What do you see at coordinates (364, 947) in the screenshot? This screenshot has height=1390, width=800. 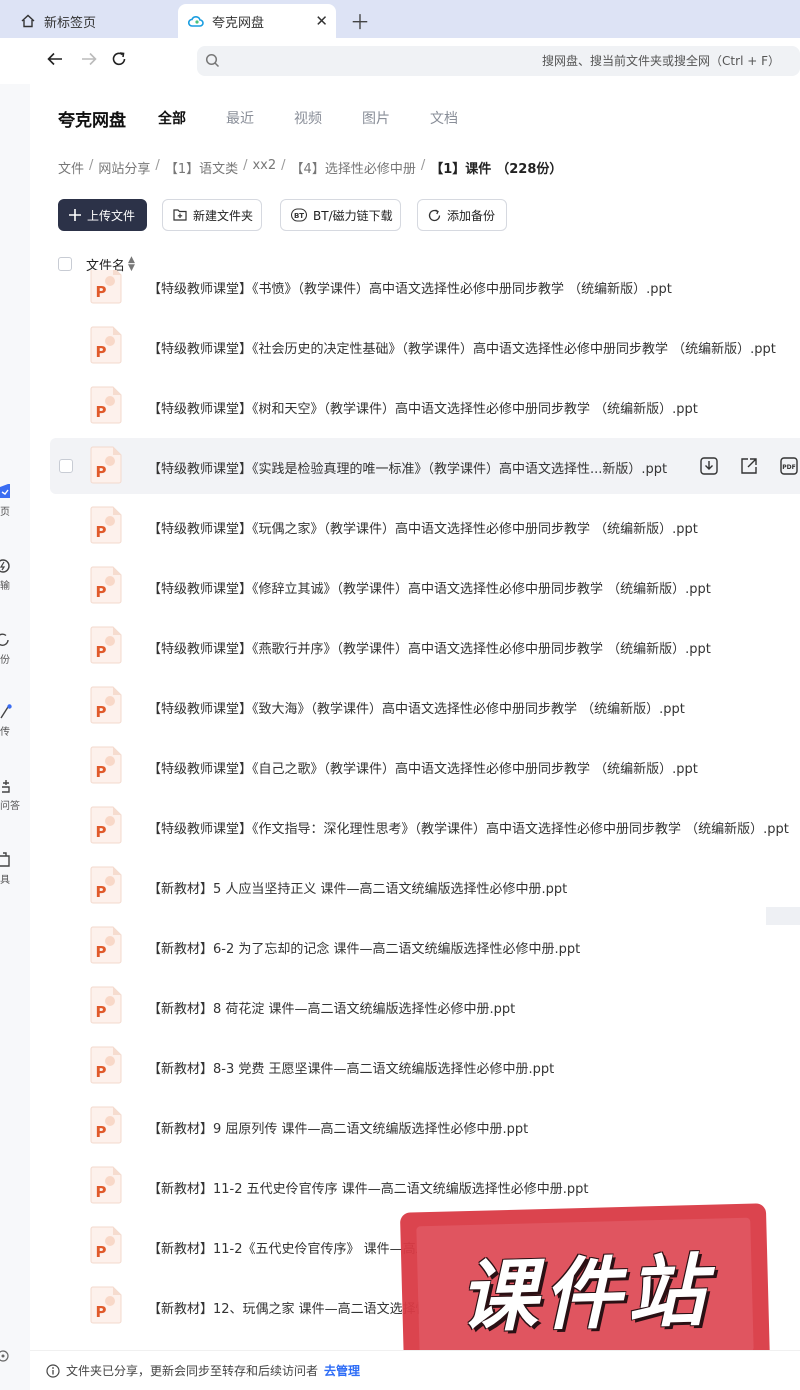 I see `file-name: 【新教材】6-2 为了忘却的记念 课件—高二语文统编版选择性必修中册.ppt` at bounding box center [364, 947].